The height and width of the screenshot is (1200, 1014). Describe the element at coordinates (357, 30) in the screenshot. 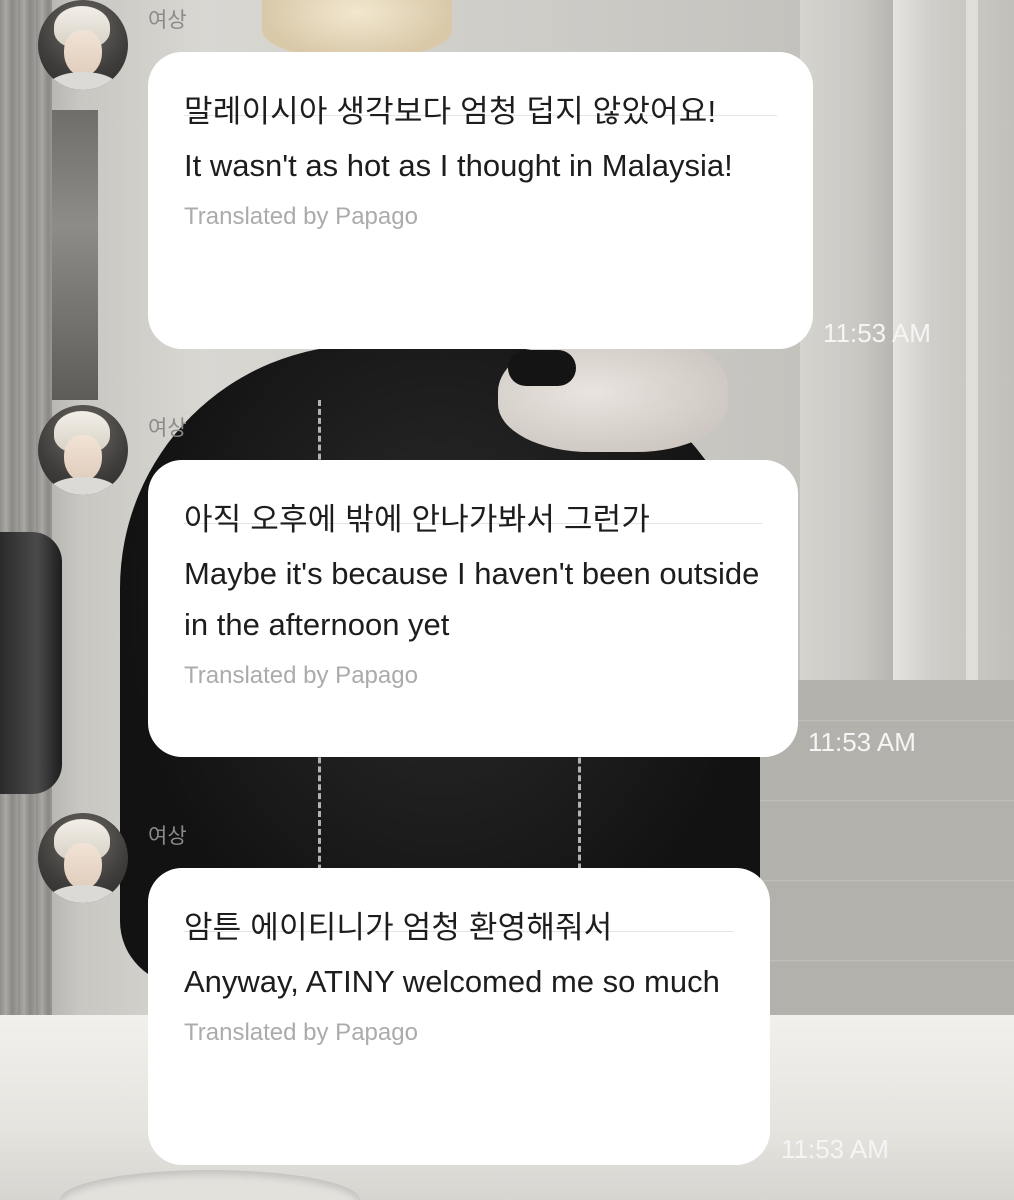

I see `person-hair` at that location.